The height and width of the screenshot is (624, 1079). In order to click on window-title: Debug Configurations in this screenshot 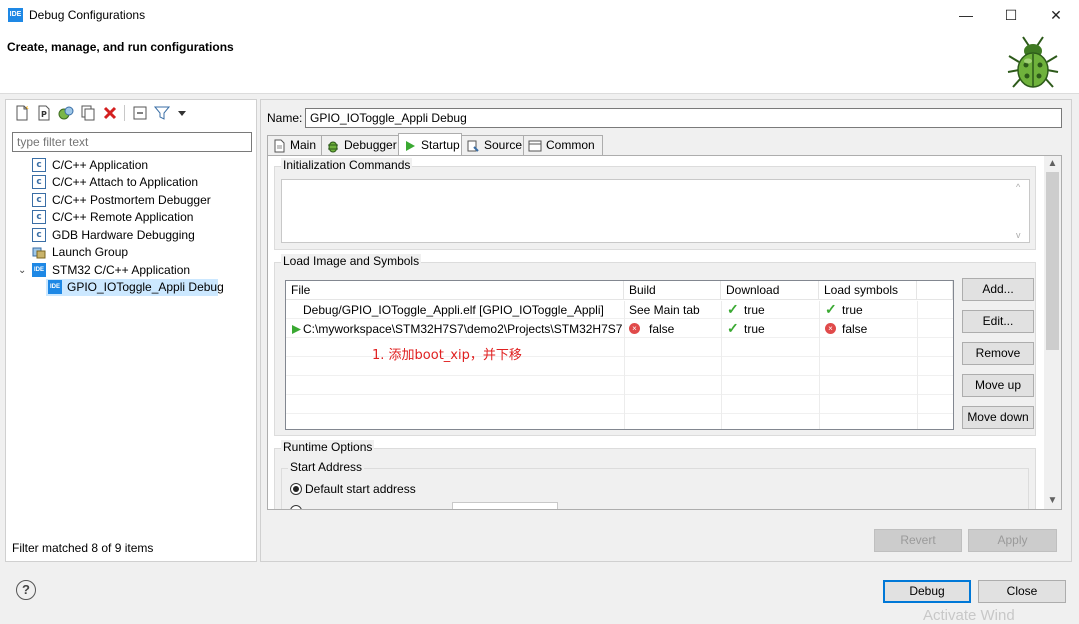, I will do `click(87, 15)`.